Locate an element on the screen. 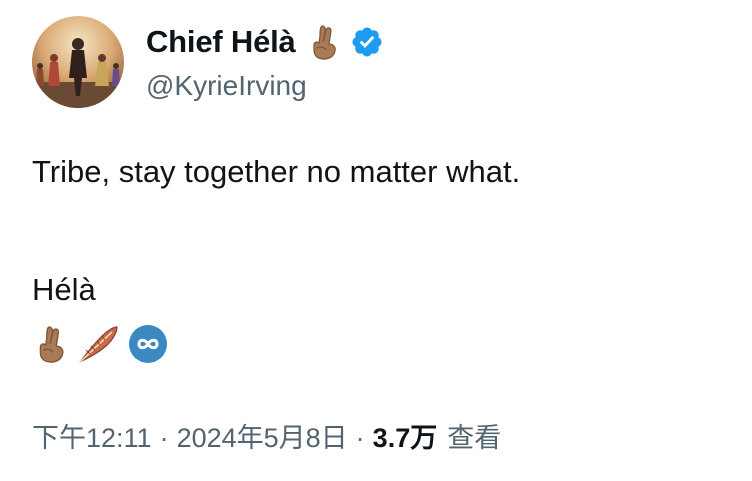  tweet-header: Chief Hélà @KyrieIrving is located at coordinates (208, 62).